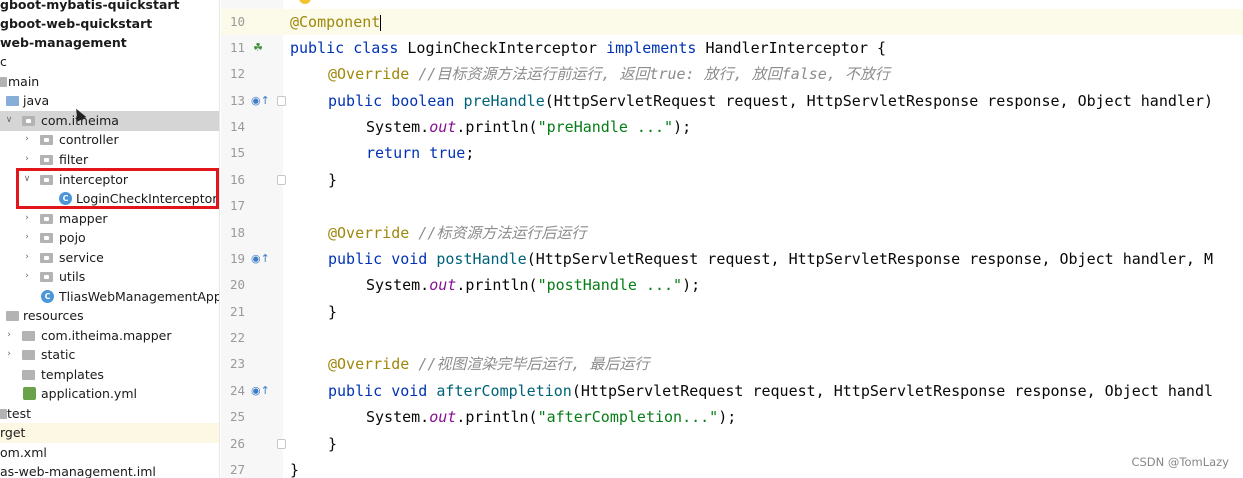  What do you see at coordinates (504, 101) in the screenshot?
I see `method-name: preHandle` at bounding box center [504, 101].